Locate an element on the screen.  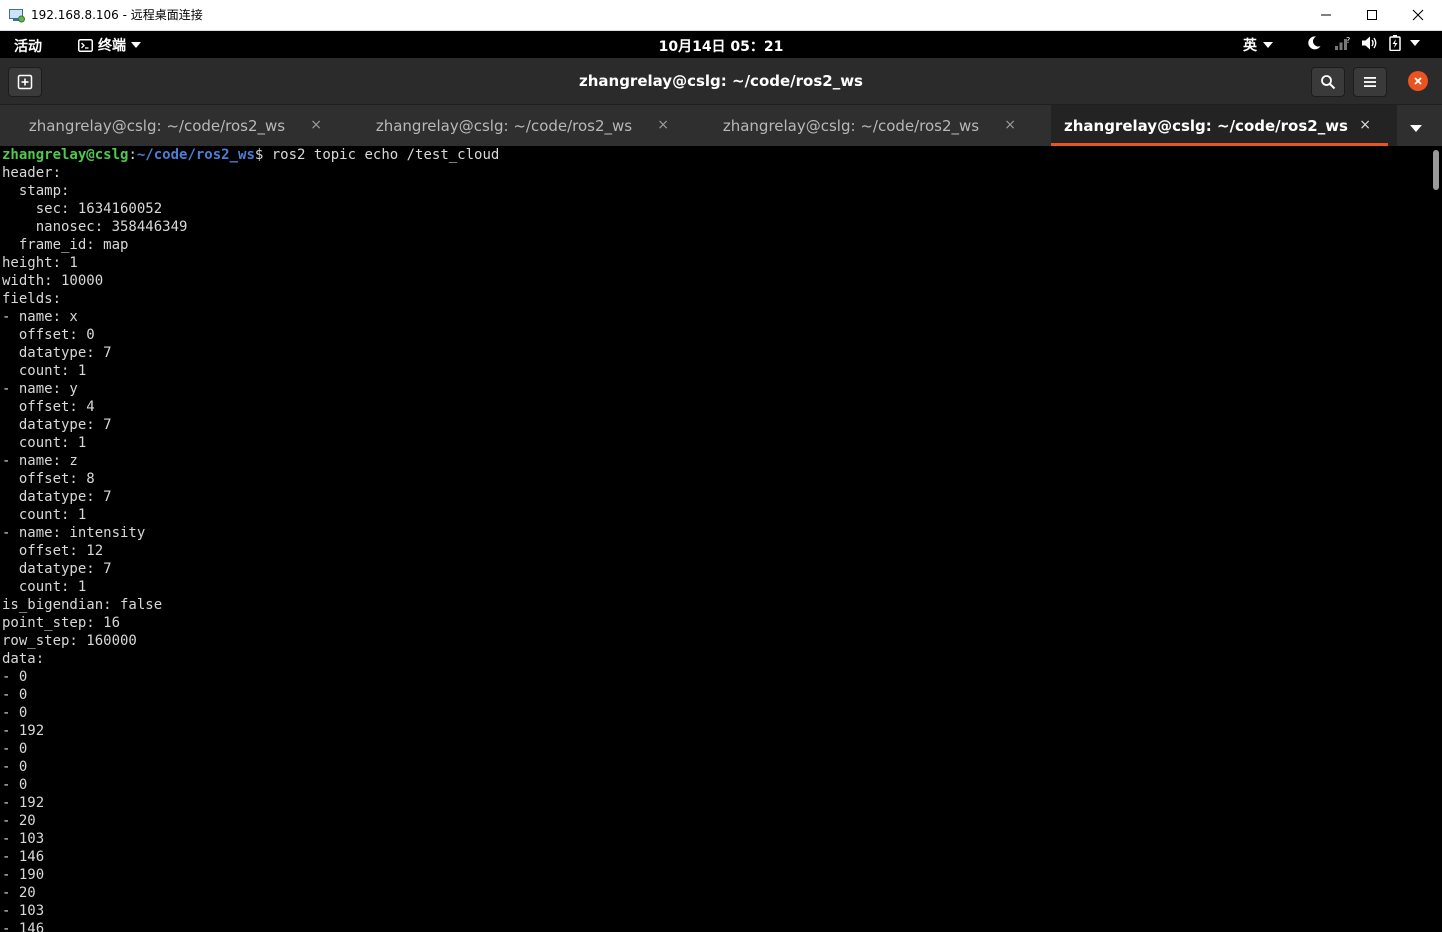
new-tab-icon is located at coordinates (25, 82).